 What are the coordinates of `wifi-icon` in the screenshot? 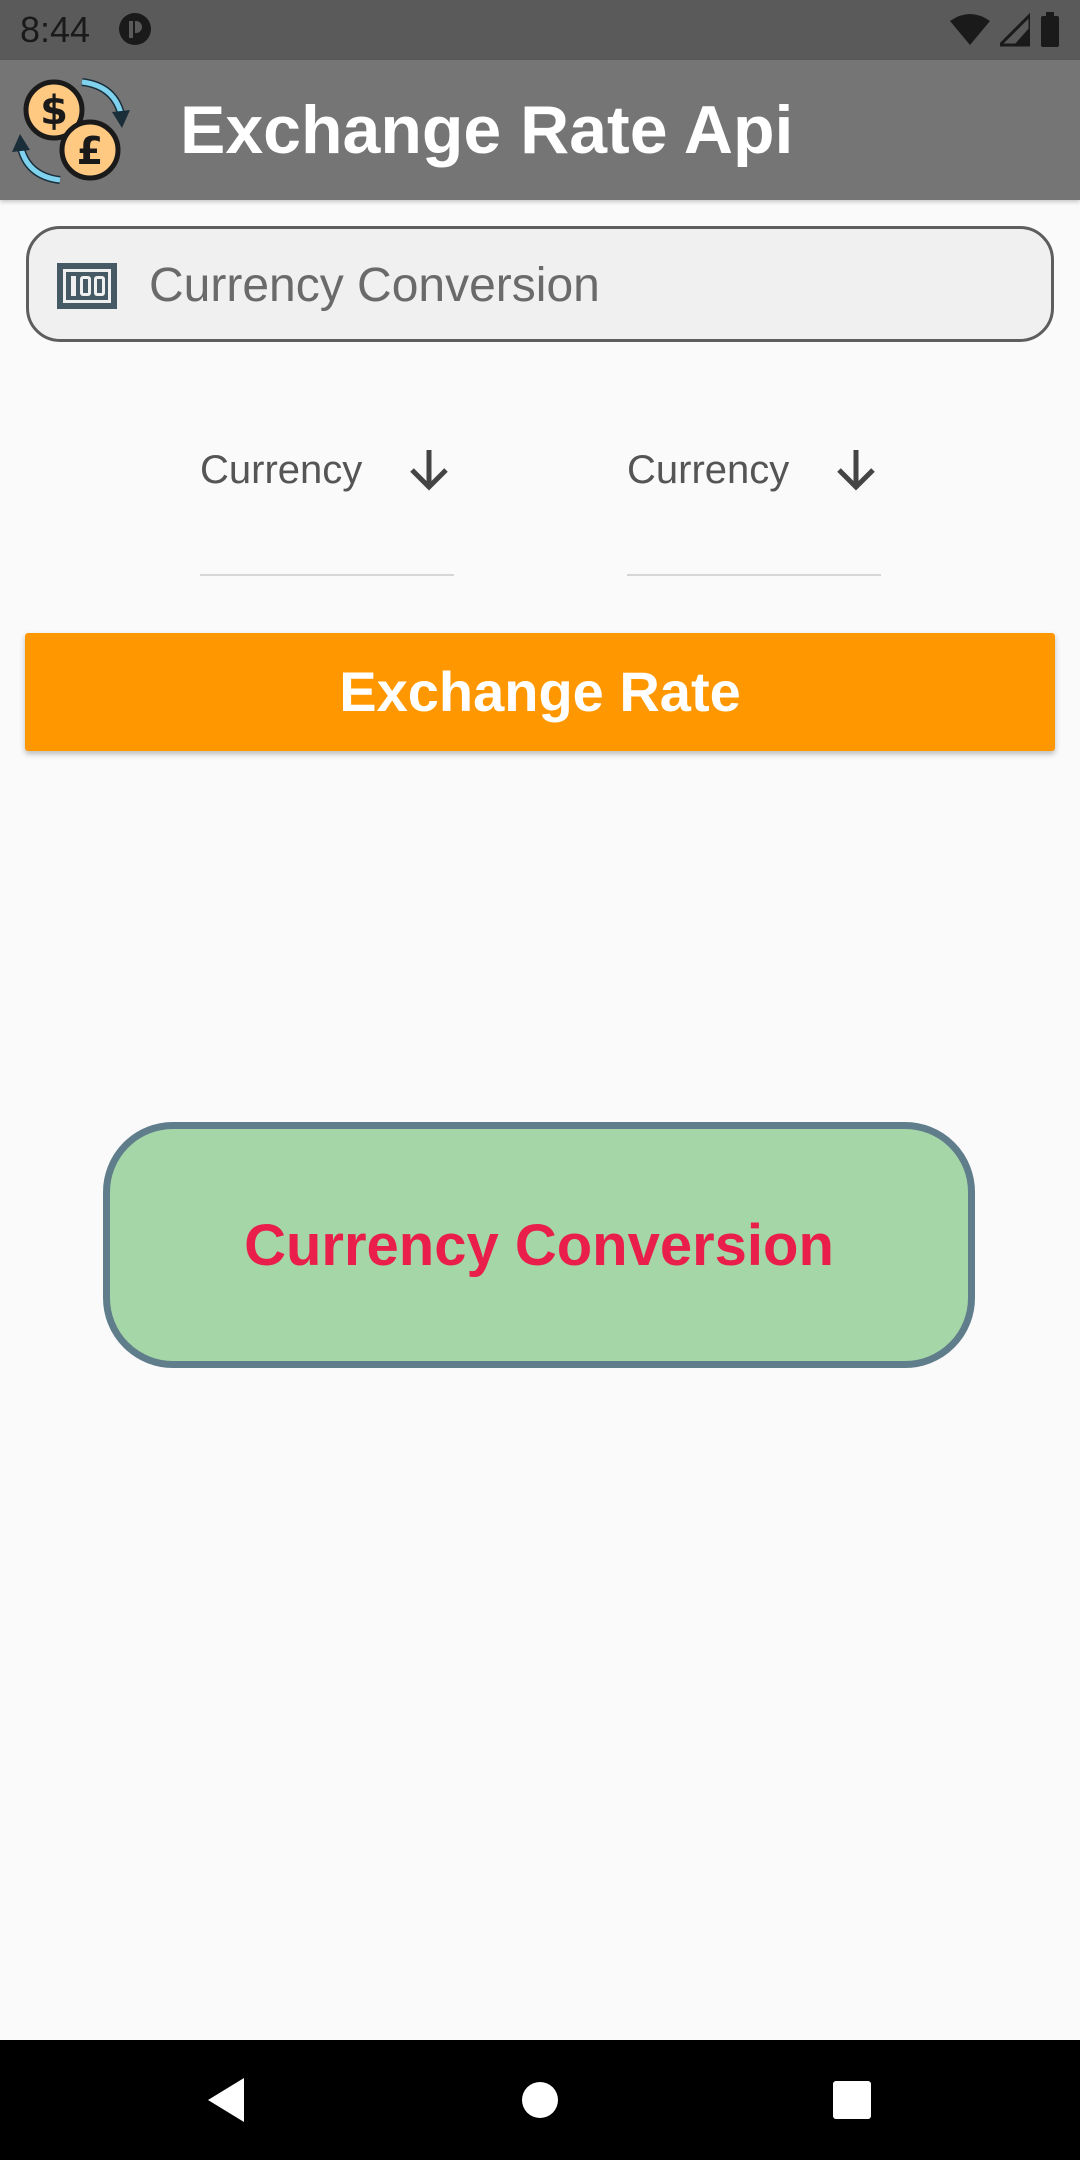 It's located at (970, 29).